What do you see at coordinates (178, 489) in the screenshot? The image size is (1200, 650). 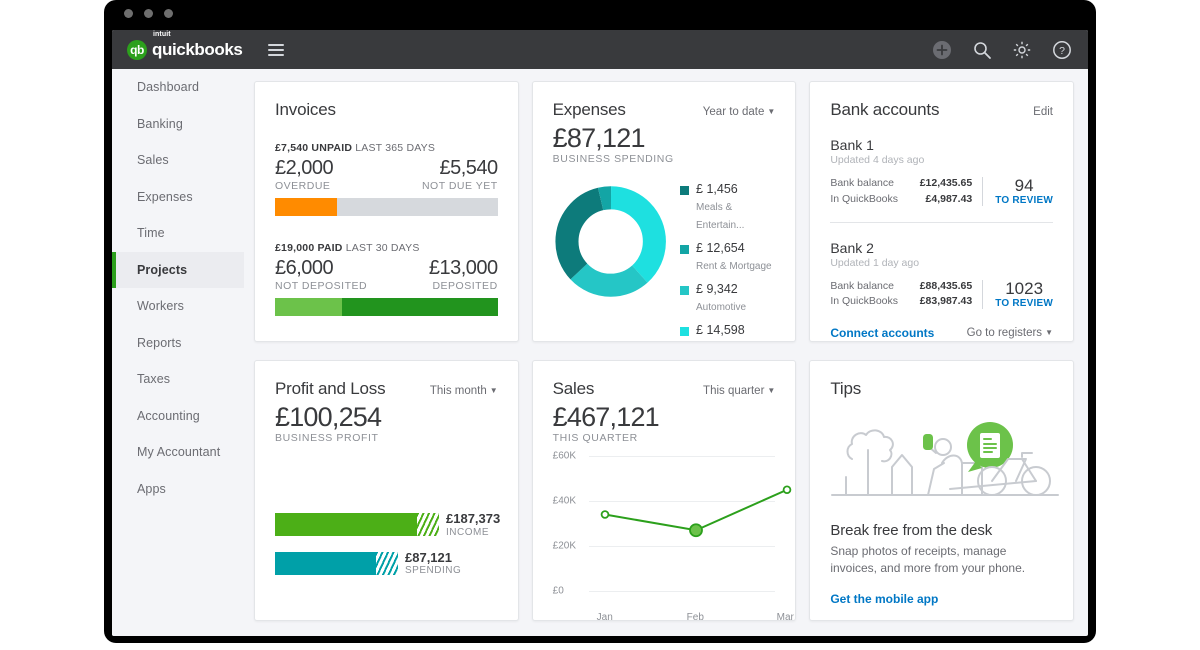 I see `sidebar-item-apps: Apps` at bounding box center [178, 489].